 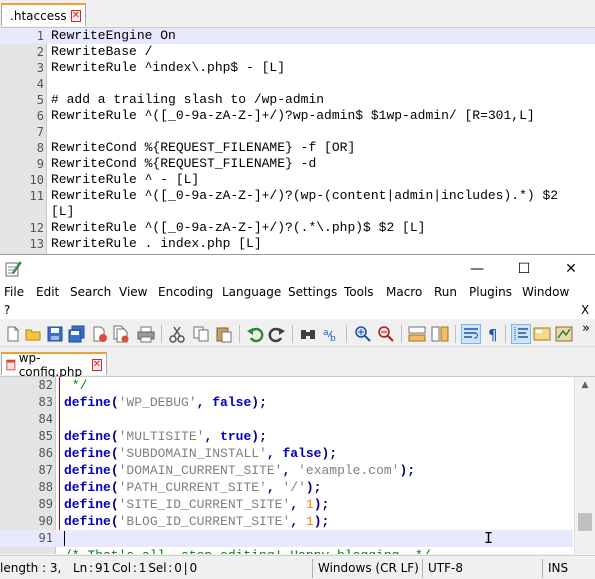 What do you see at coordinates (45, 504) in the screenshot?
I see `line-number: 89` at bounding box center [45, 504].